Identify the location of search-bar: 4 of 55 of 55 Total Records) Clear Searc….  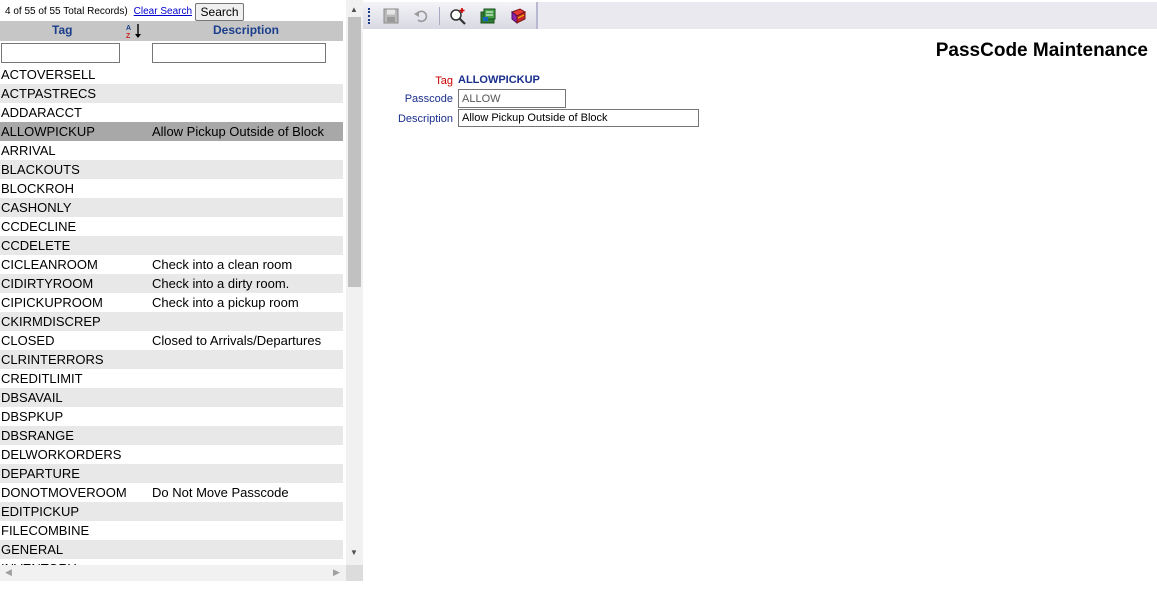
(172, 11).